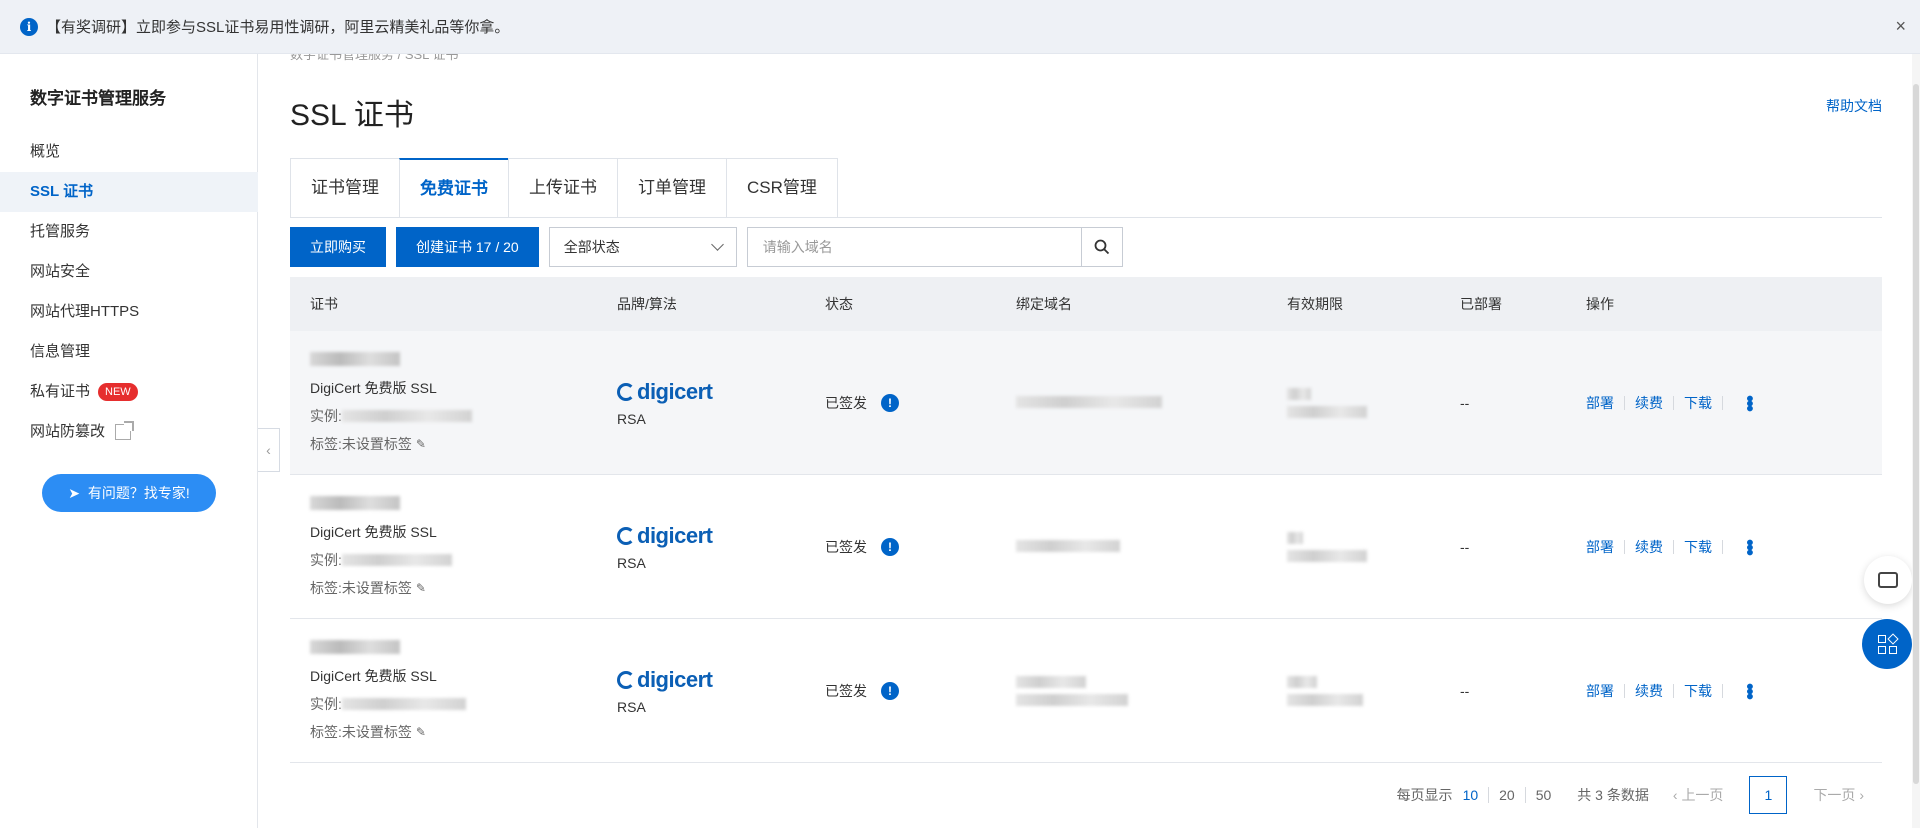 The image size is (1920, 828). I want to click on tab-cert-management: 证书管理, so click(345, 188).